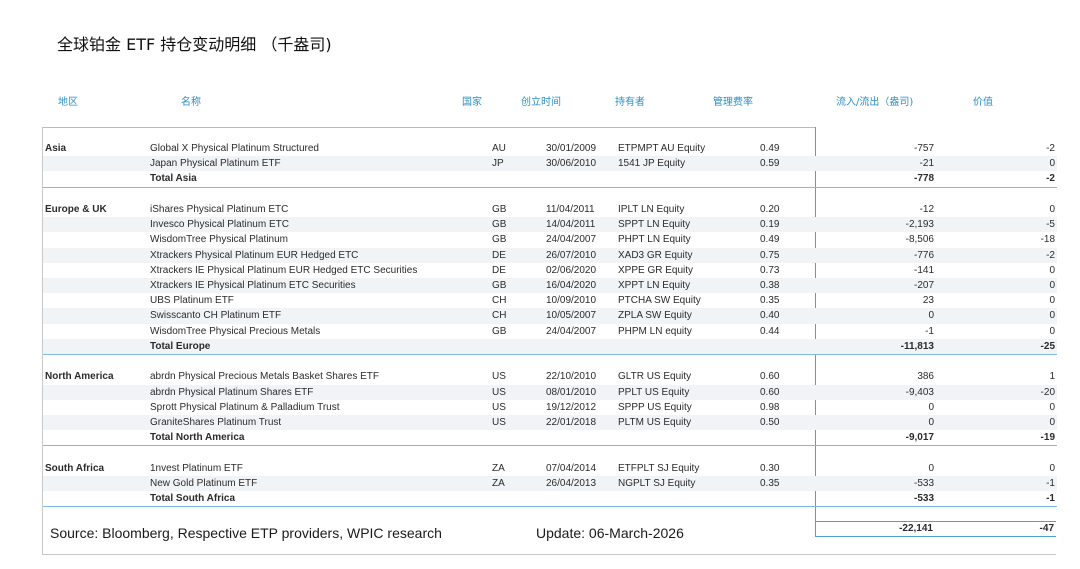 The width and height of the screenshot is (1080, 569). I want to click on cell-date: 22/01/2018, so click(571, 422).